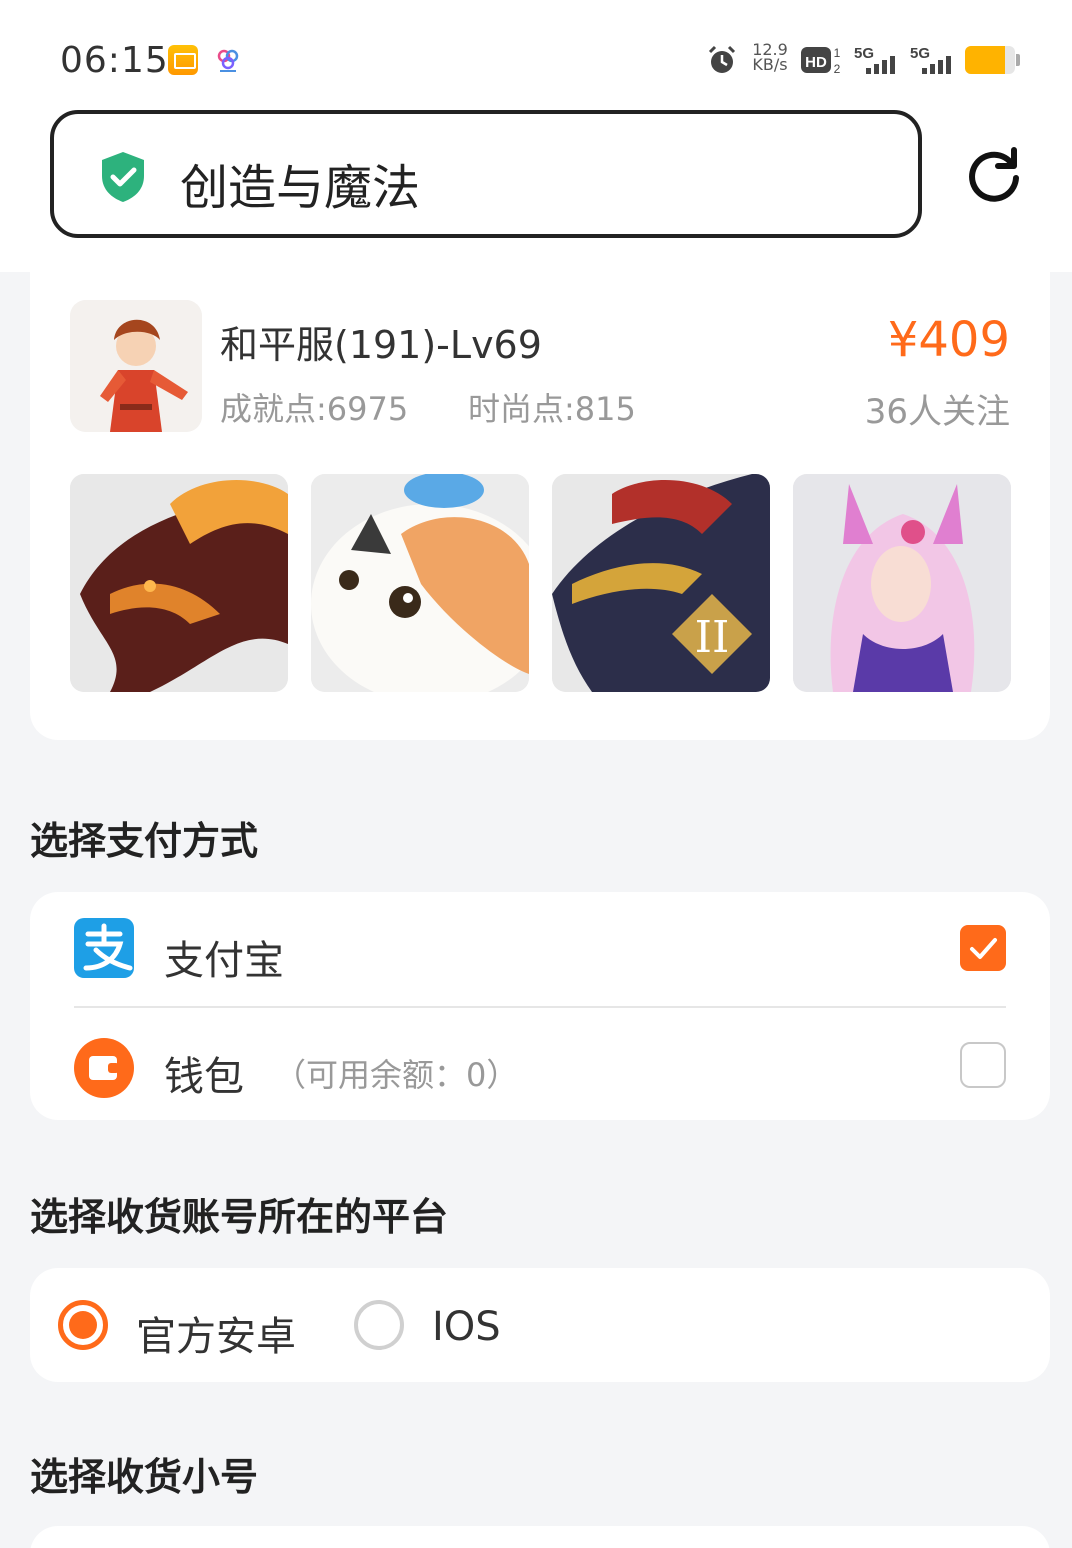 This screenshot has height=1548, width=1072. What do you see at coordinates (1018, 60) in the screenshot?
I see `battery-tip` at bounding box center [1018, 60].